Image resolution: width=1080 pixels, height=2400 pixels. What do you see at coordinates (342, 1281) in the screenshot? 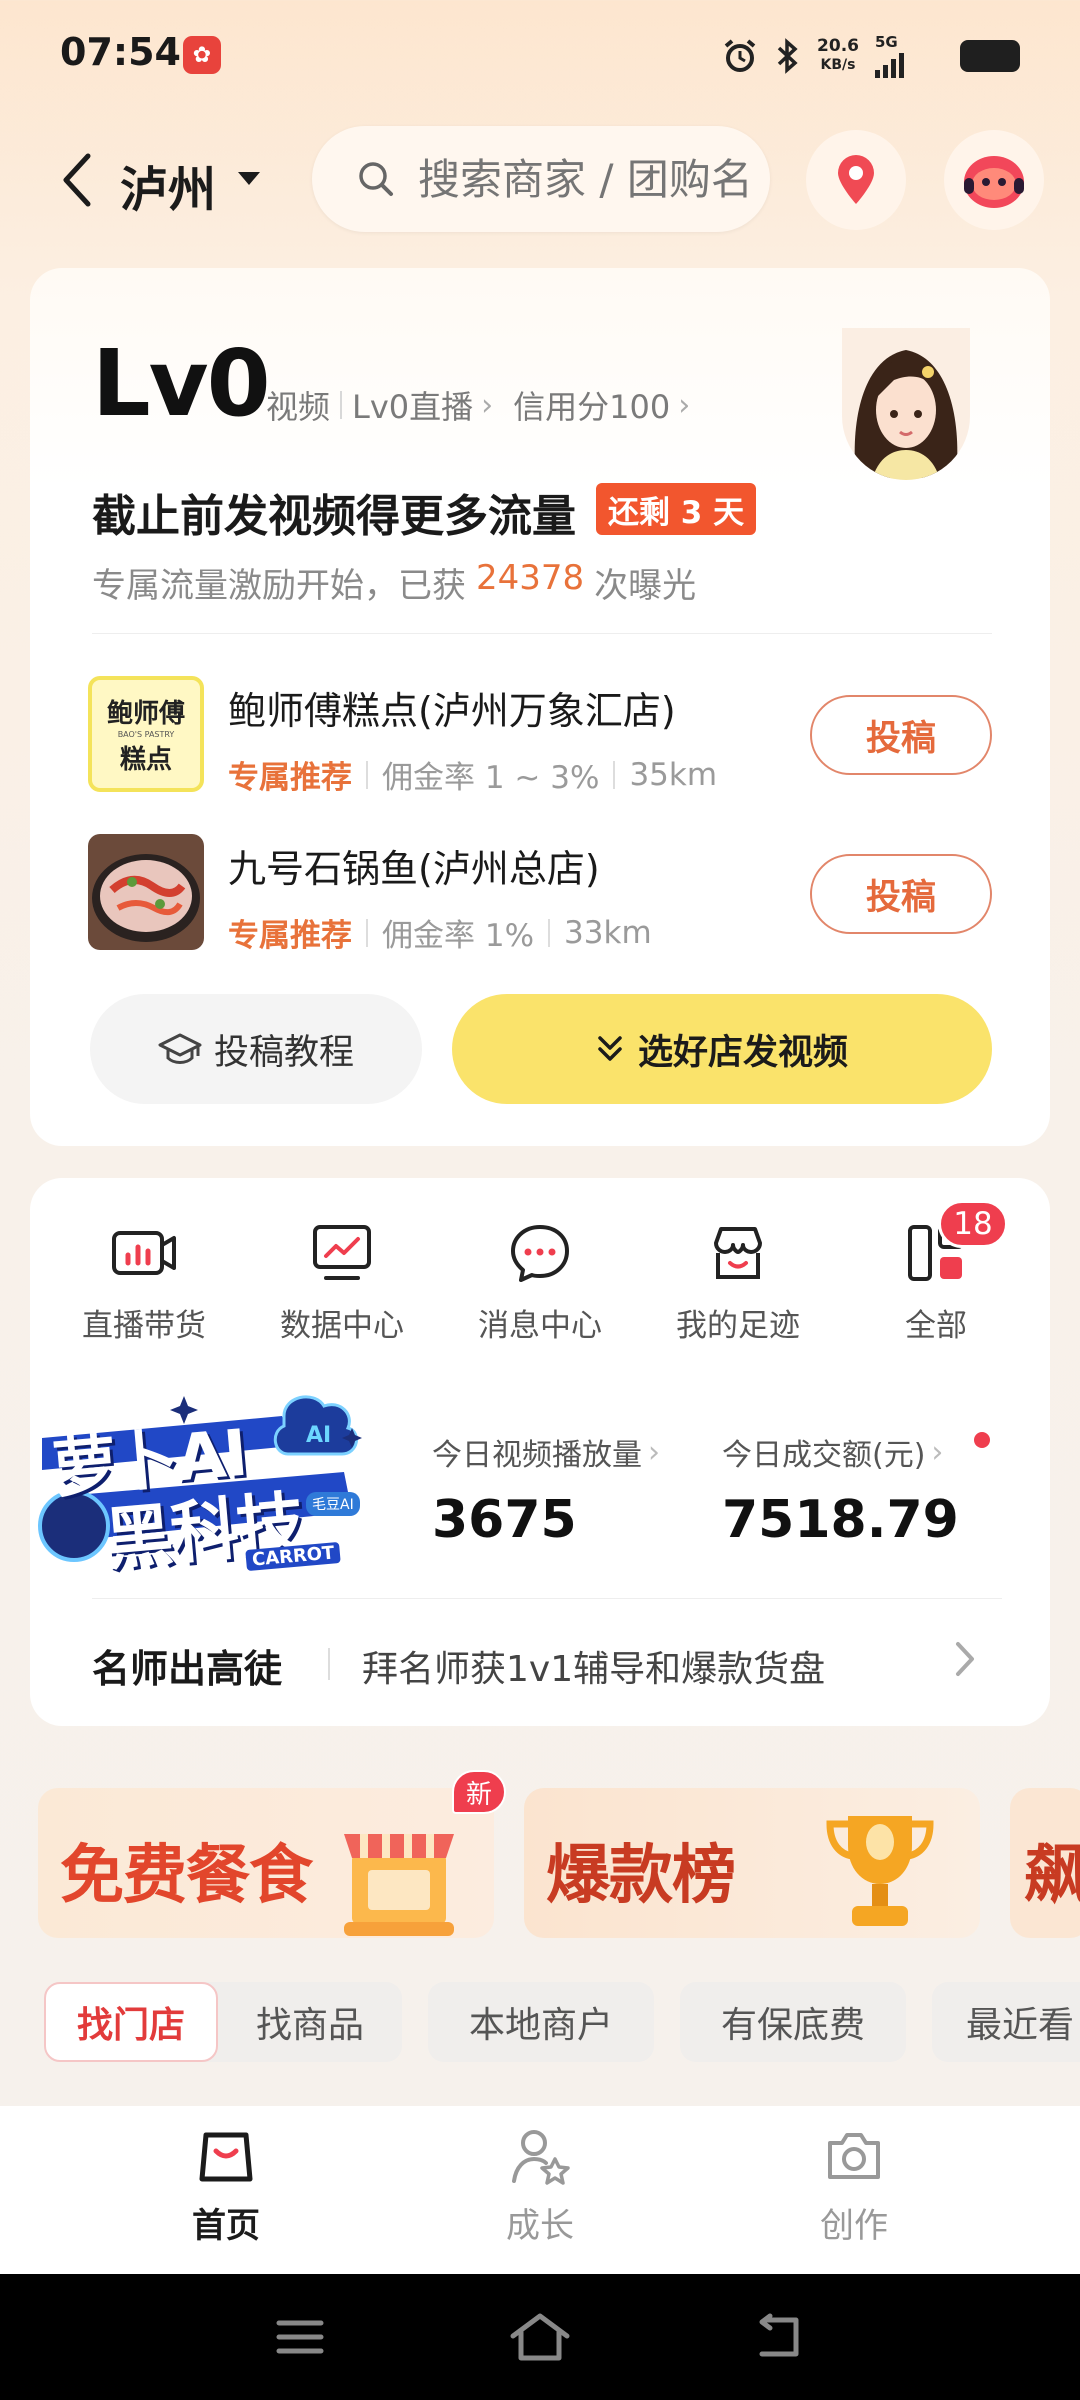
I see `quick-action-data-center: 数据中心` at bounding box center [342, 1281].